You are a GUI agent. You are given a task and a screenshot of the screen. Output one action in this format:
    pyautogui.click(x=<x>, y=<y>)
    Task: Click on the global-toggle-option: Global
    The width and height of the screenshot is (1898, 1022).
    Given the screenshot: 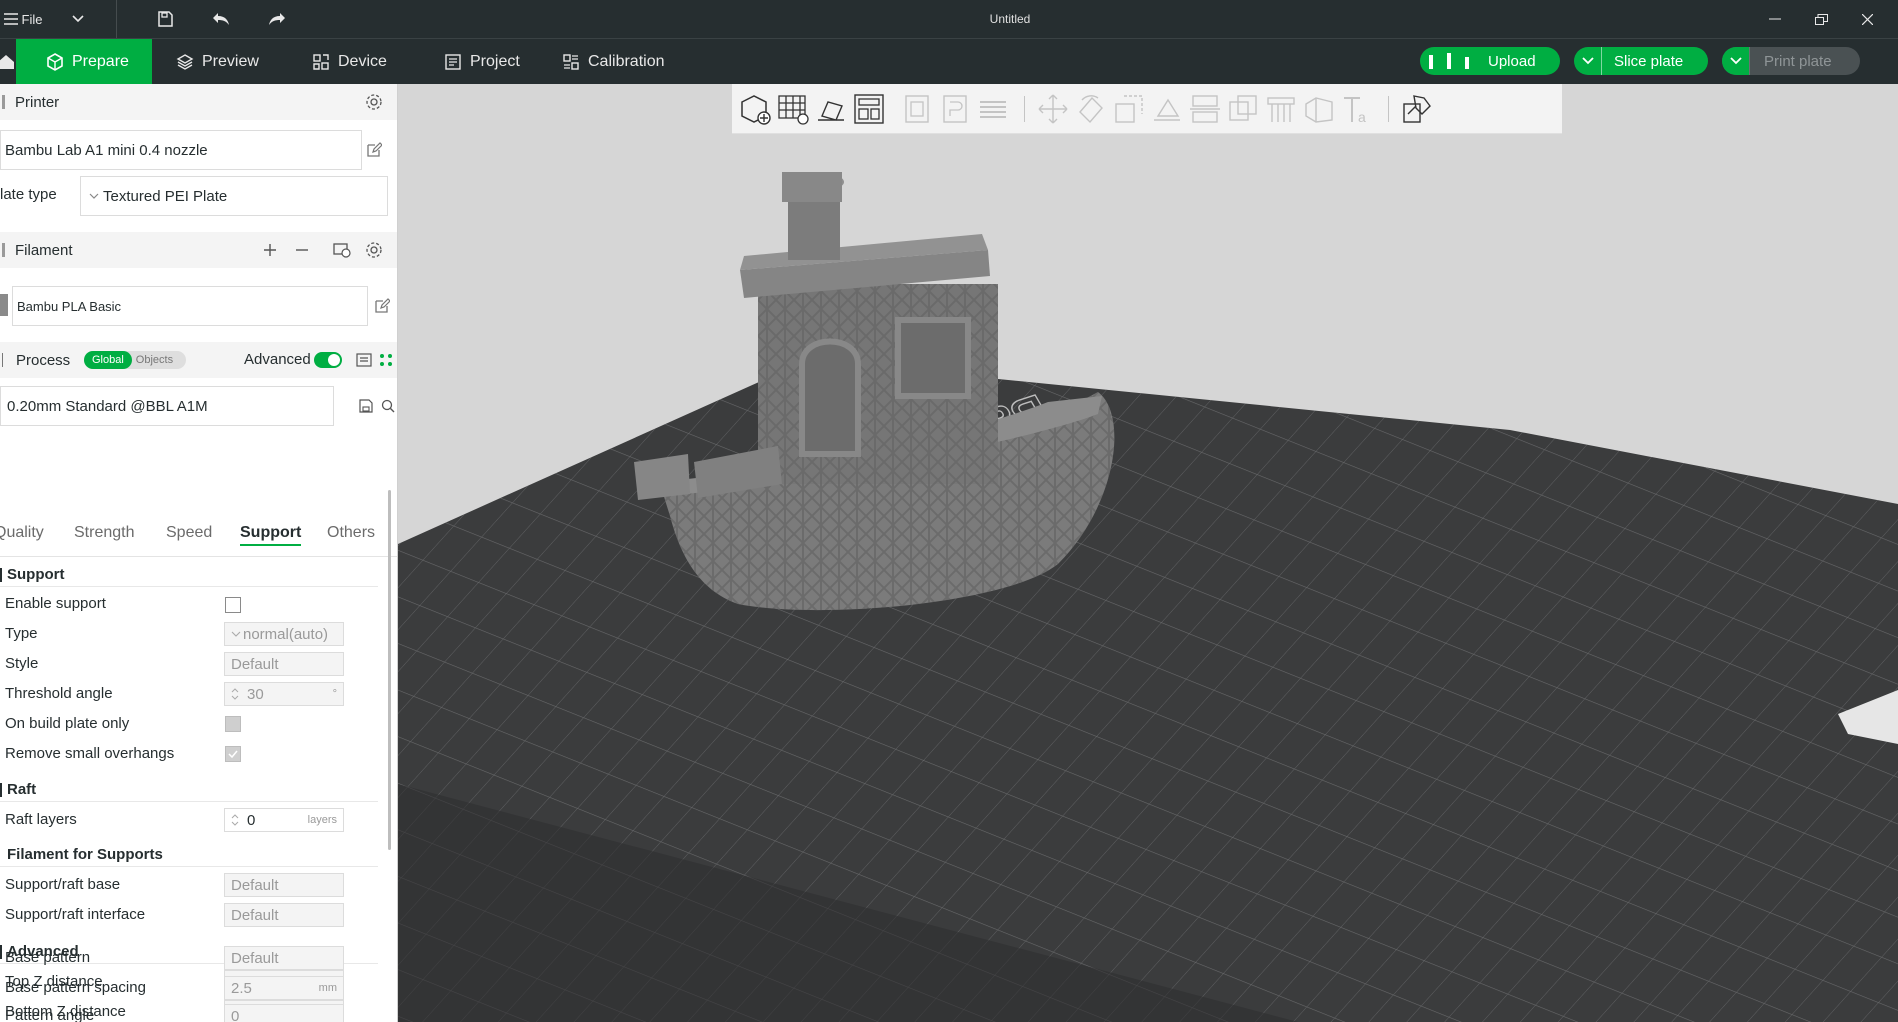 What is the action you would take?
    pyautogui.click(x=108, y=360)
    